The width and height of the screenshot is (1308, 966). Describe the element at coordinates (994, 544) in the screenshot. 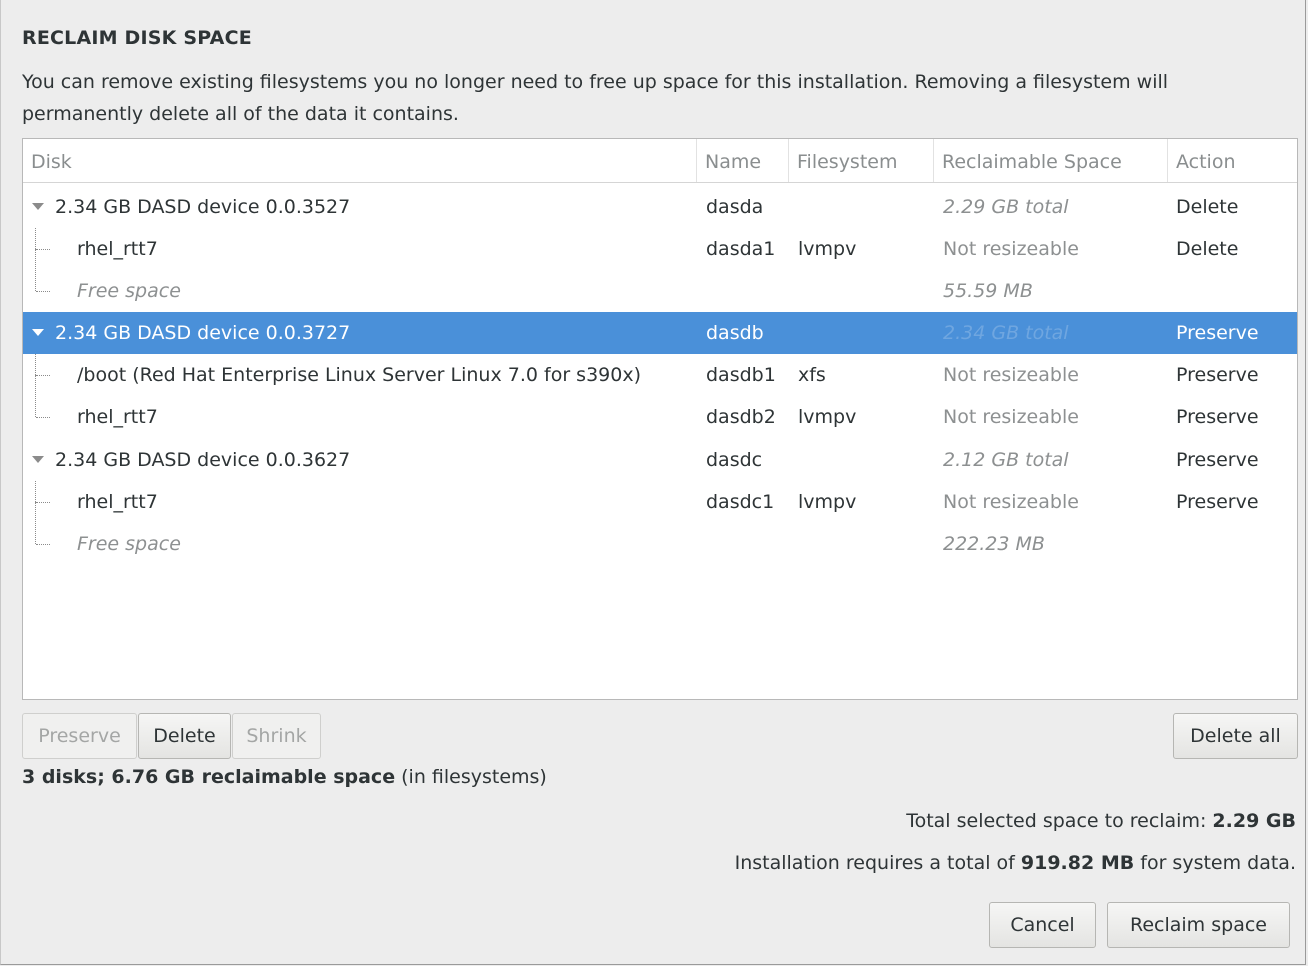

I see `space-cell: 222.23 MB` at that location.